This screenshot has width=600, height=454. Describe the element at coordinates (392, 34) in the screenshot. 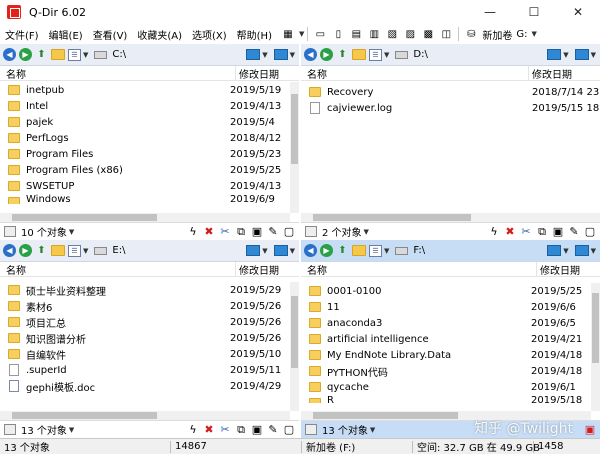

I see `layout-5-icon: ▧` at that location.